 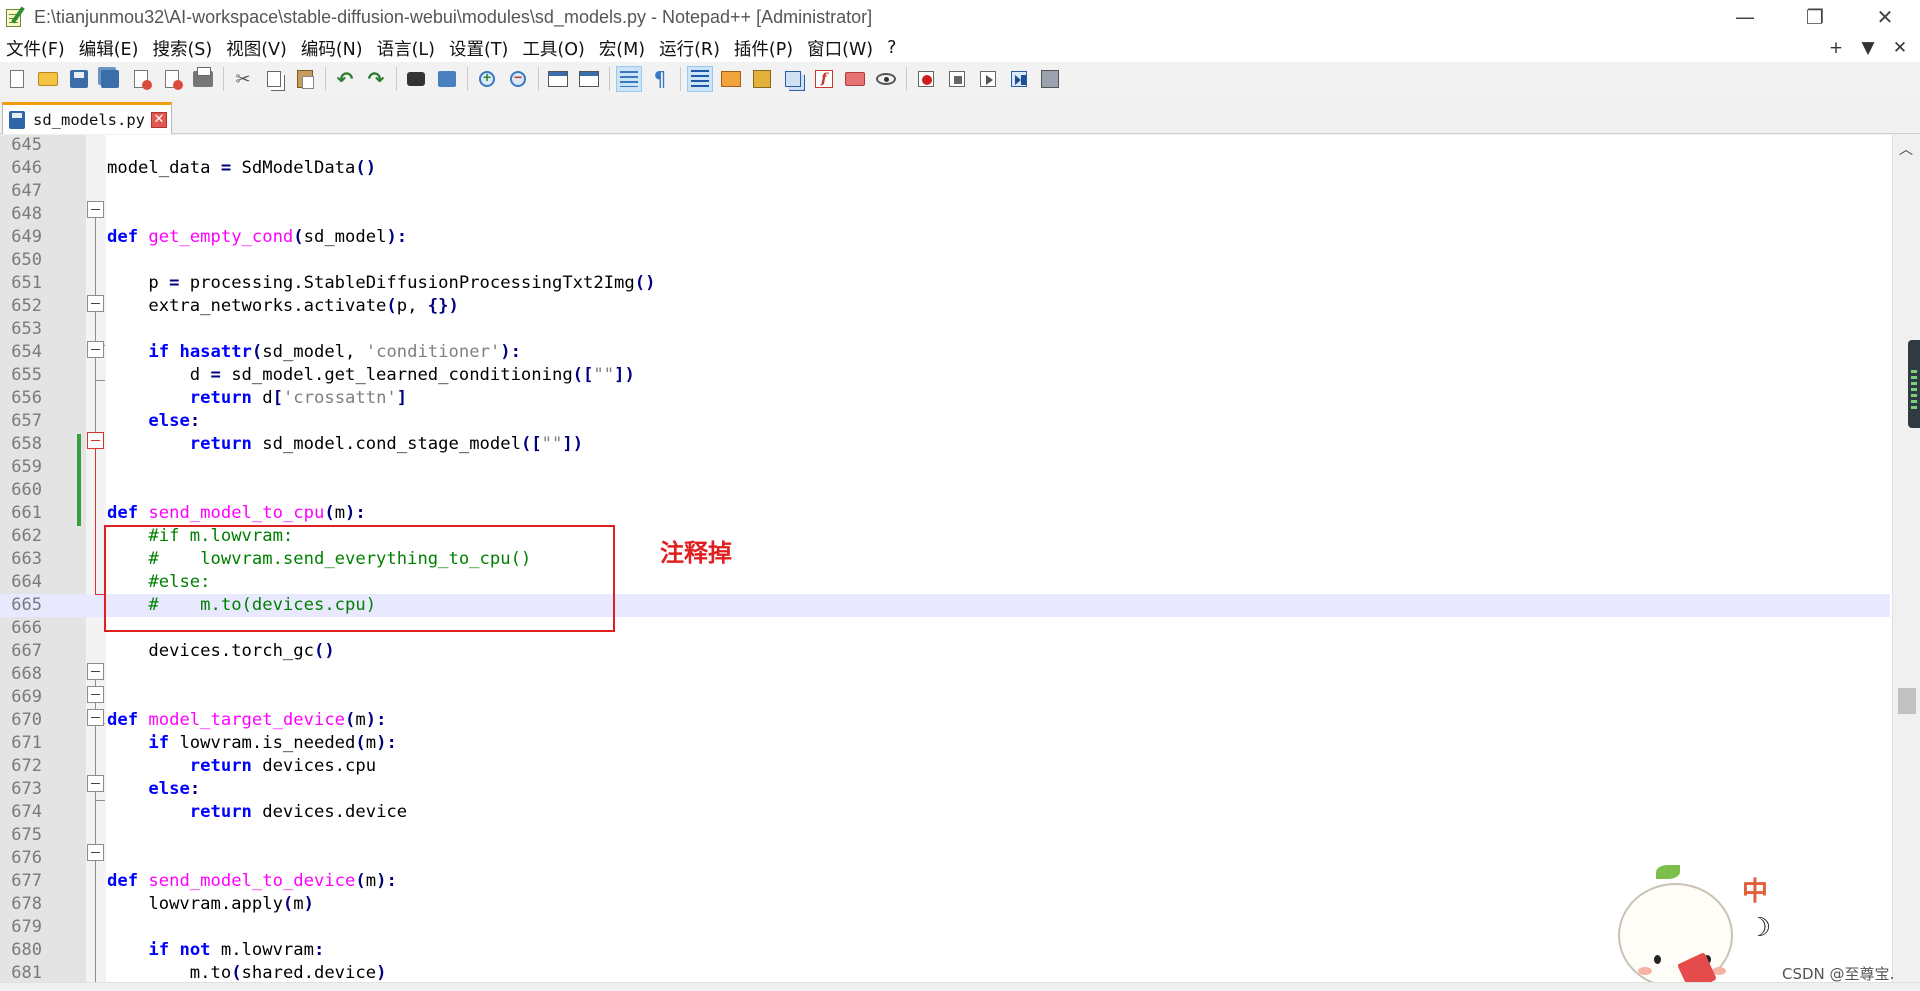 What do you see at coordinates (945, 697) in the screenshot?
I see `code-line: 669` at bounding box center [945, 697].